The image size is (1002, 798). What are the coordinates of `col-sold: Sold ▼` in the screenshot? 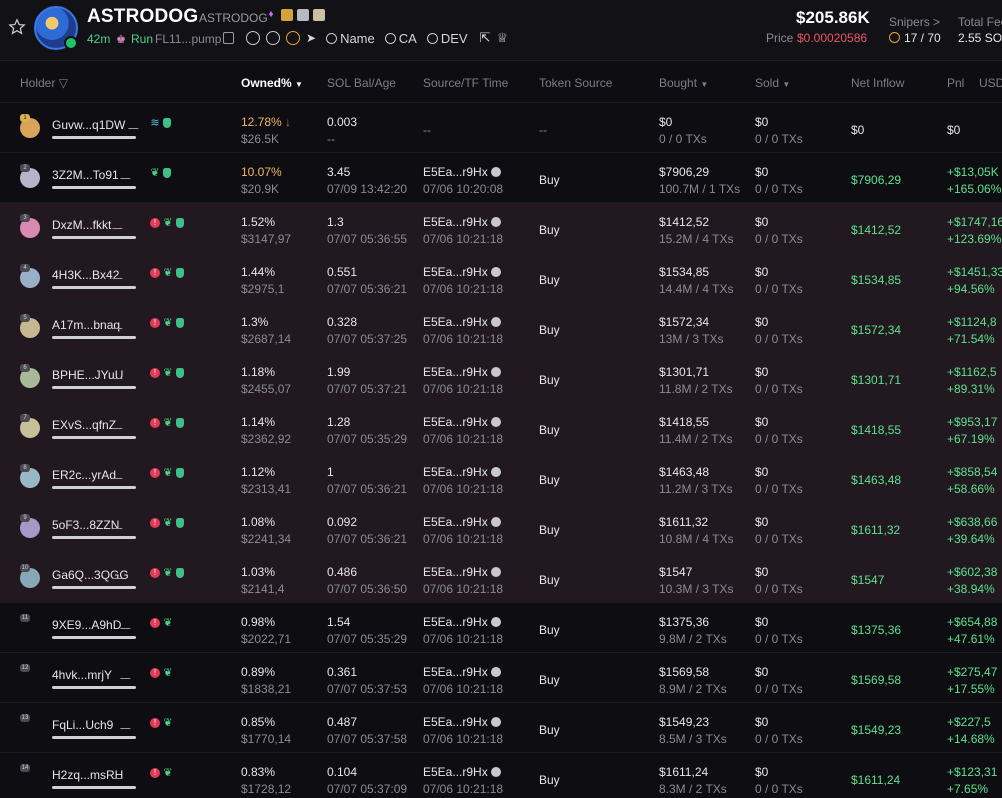 It's located at (772, 83).